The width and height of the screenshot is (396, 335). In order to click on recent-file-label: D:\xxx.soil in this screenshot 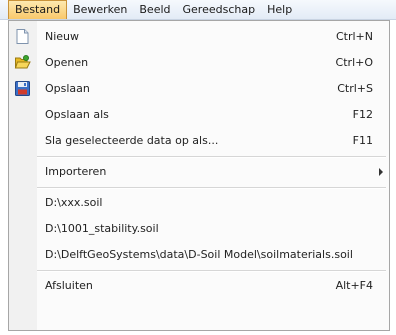, I will do `click(74, 202)`.